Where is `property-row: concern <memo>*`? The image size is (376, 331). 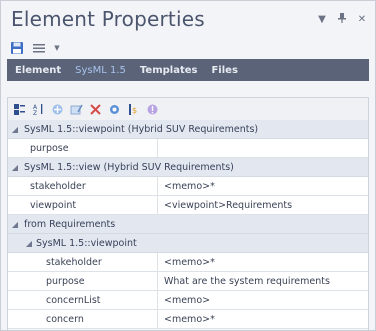 property-row: concern <memo>* is located at coordinates (188, 319).